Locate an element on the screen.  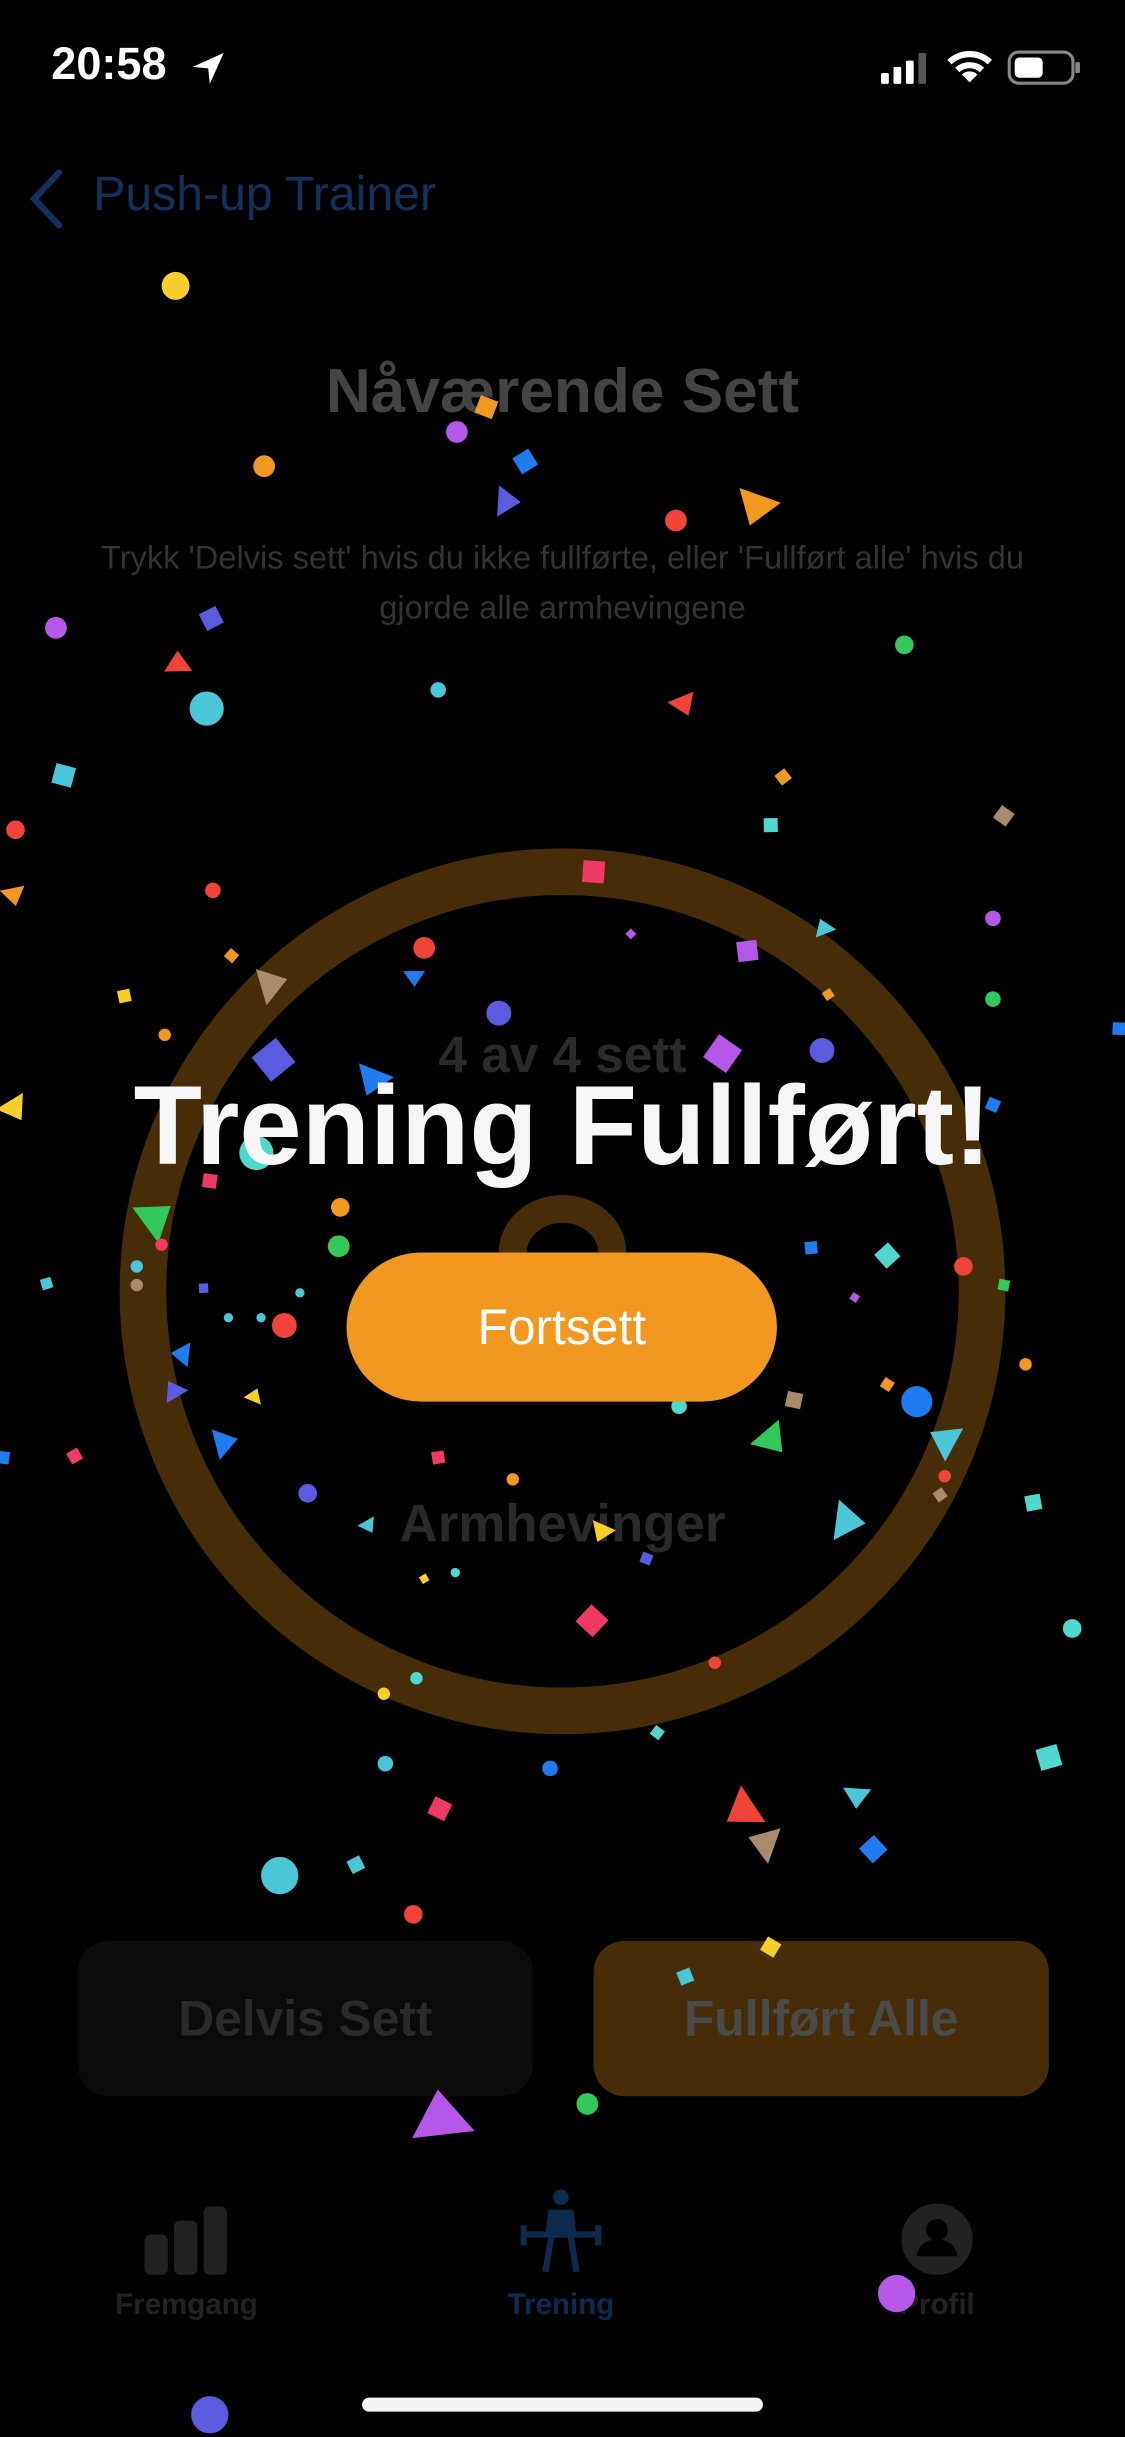
workout-complete-title: Trening Fullført! is located at coordinates (562, 1126).